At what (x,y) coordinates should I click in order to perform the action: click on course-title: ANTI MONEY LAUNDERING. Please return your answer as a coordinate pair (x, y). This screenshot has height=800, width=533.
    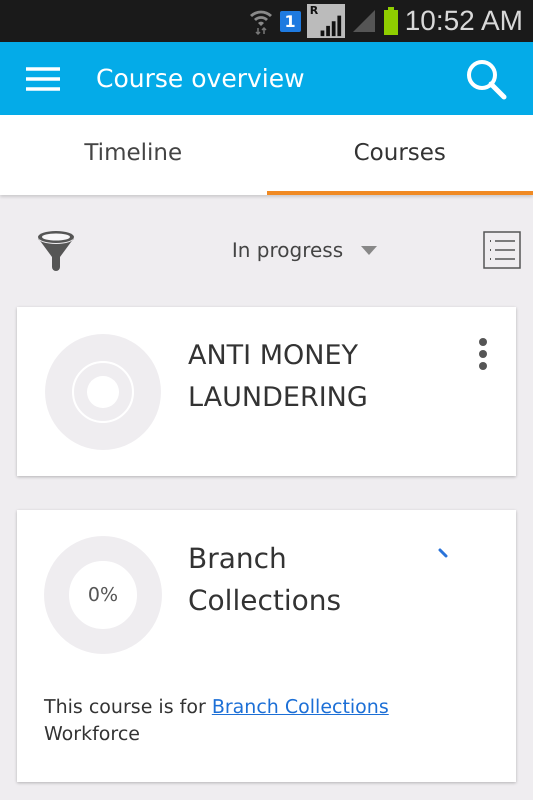
    Looking at the image, I should click on (278, 377).